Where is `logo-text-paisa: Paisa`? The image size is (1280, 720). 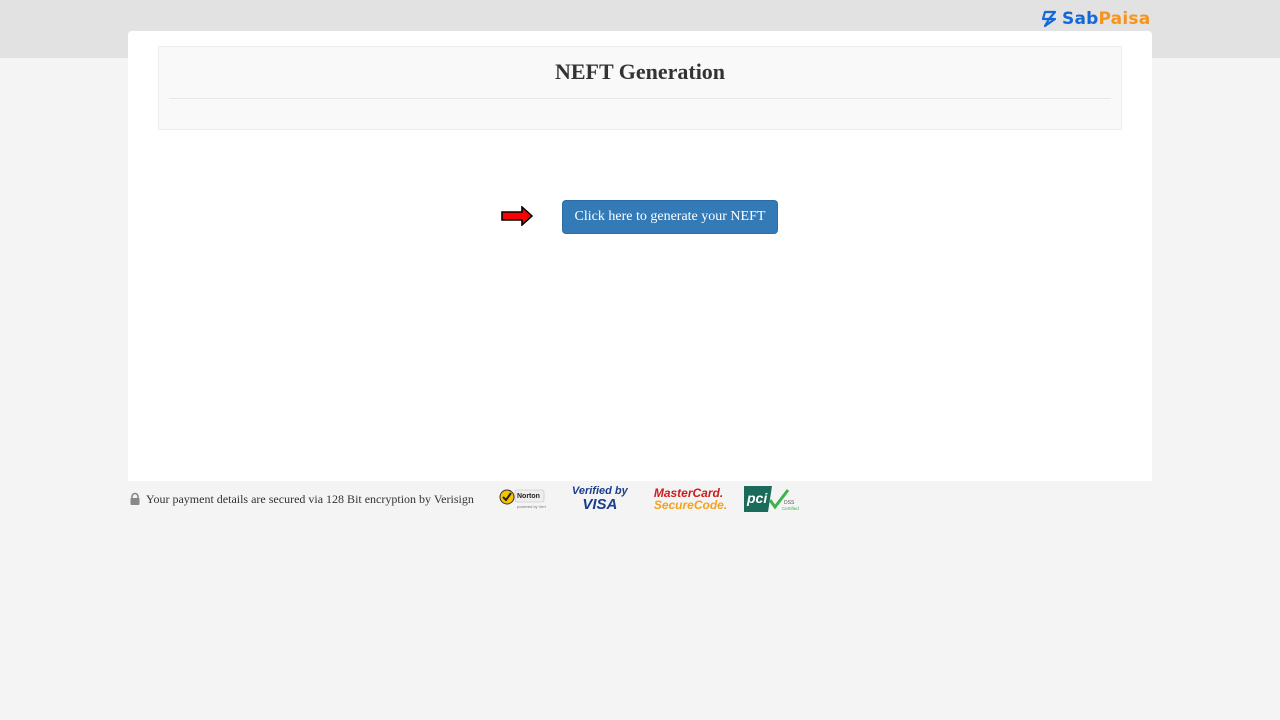
logo-text-paisa: Paisa is located at coordinates (1124, 19).